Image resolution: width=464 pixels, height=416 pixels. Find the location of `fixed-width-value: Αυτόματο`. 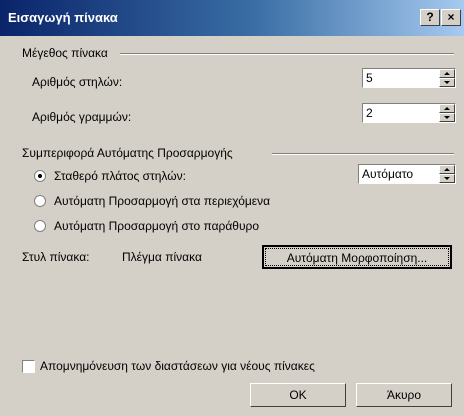

fixed-width-value: Αυτόματο is located at coordinates (388, 174).